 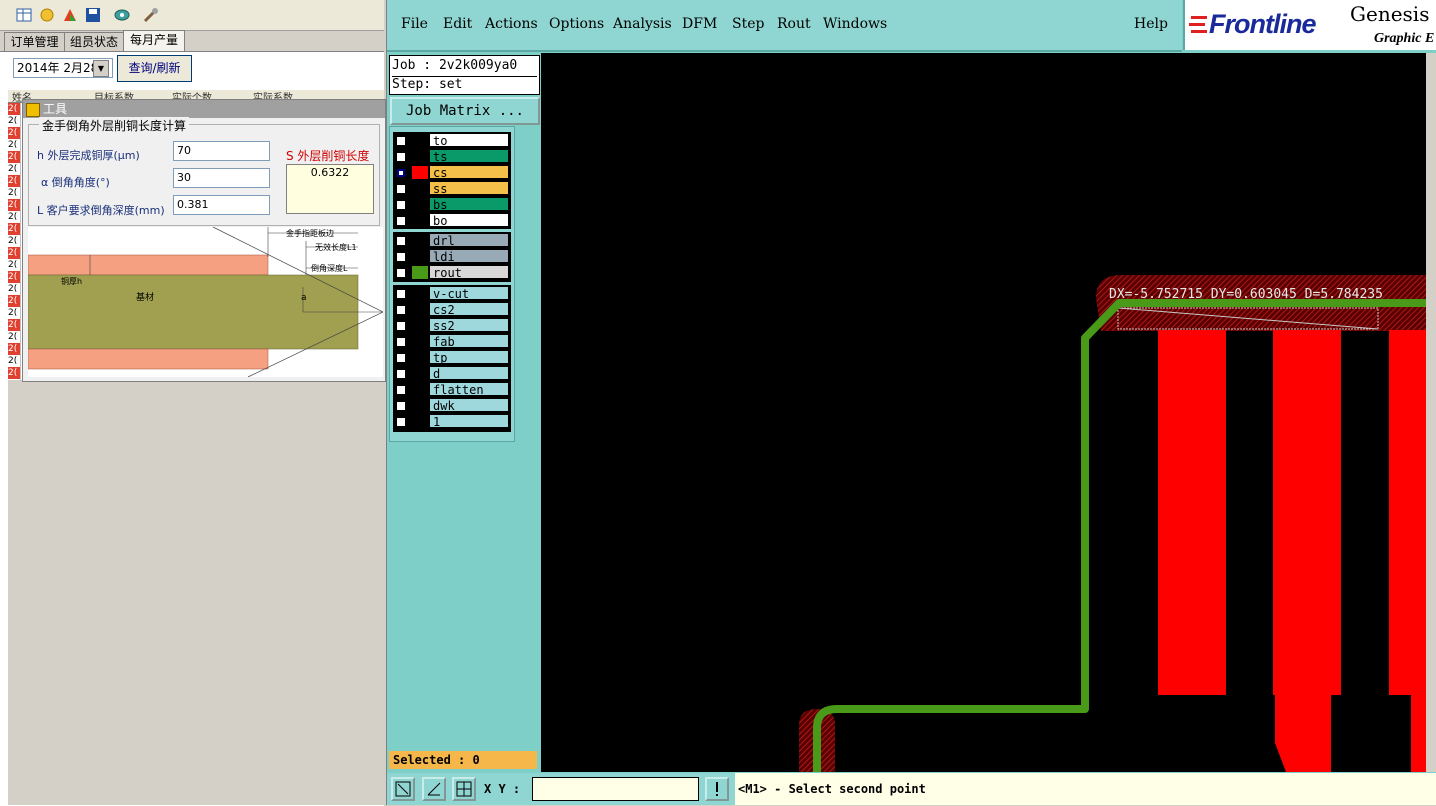 I want to click on xy-coordinate-input, so click(x=615, y=789).